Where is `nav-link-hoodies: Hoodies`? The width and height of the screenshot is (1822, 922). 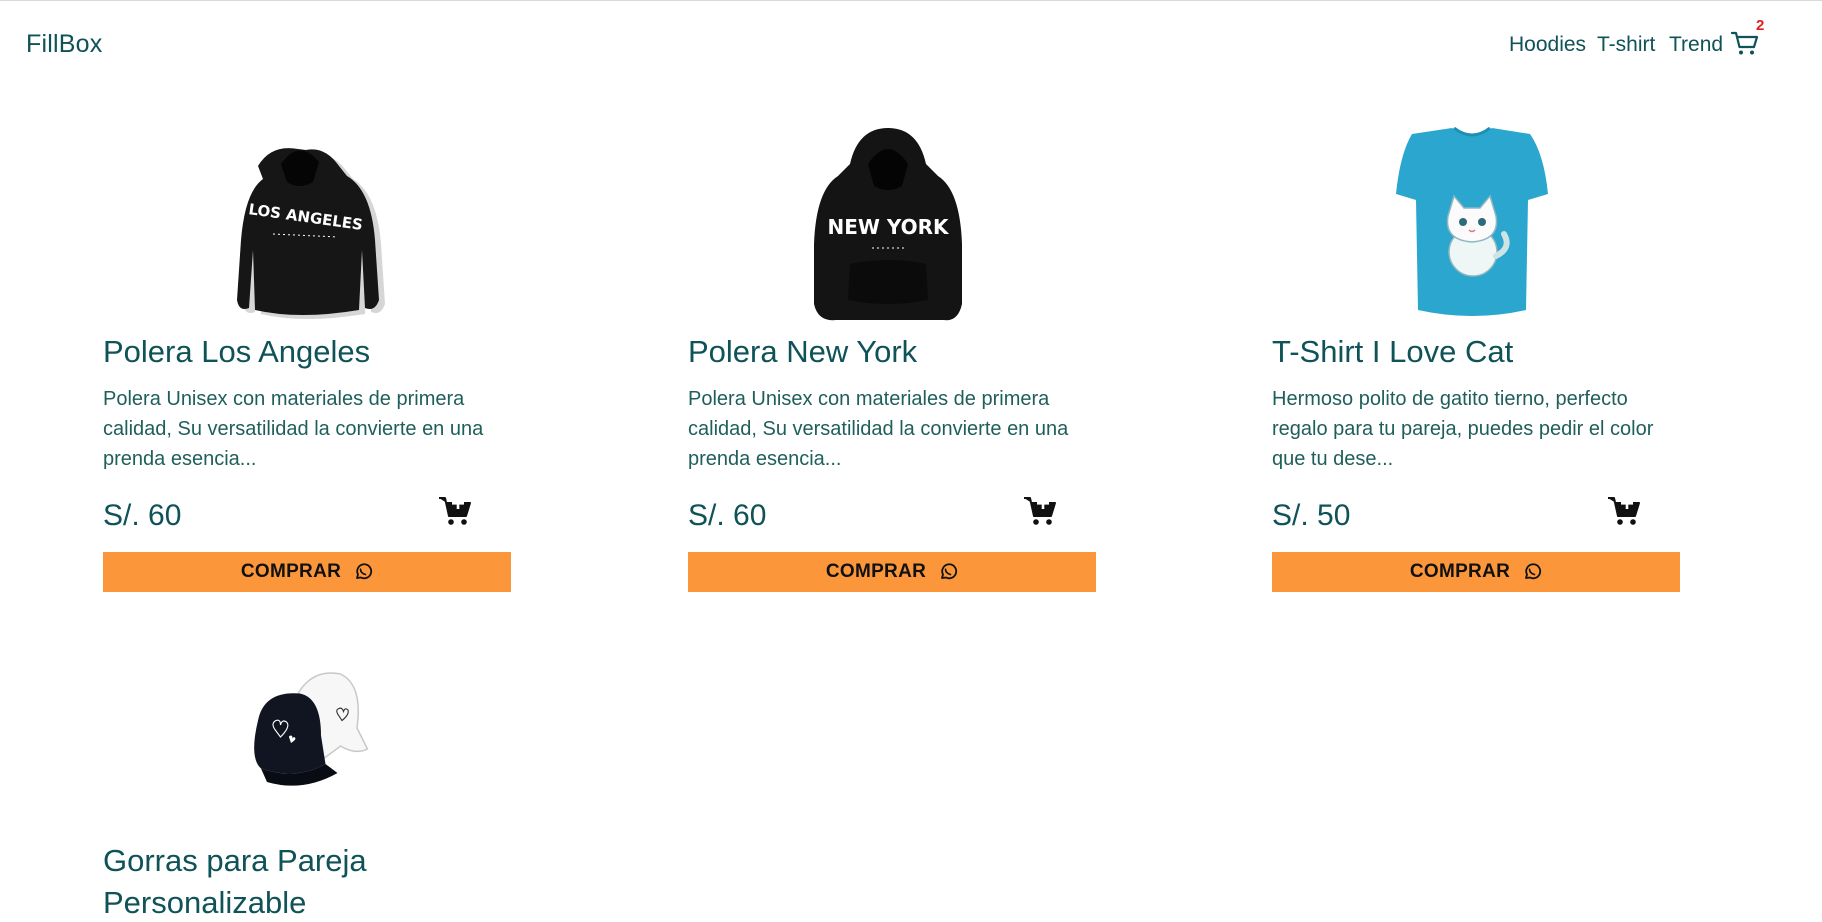 nav-link-hoodies: Hoodies is located at coordinates (1547, 45).